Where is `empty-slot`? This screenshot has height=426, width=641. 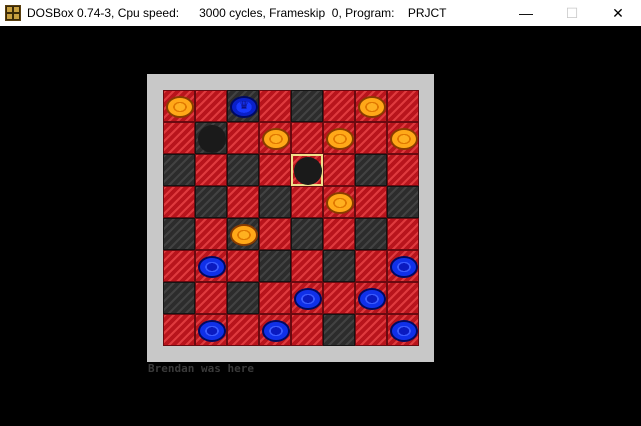
empty-slot is located at coordinates (212, 139).